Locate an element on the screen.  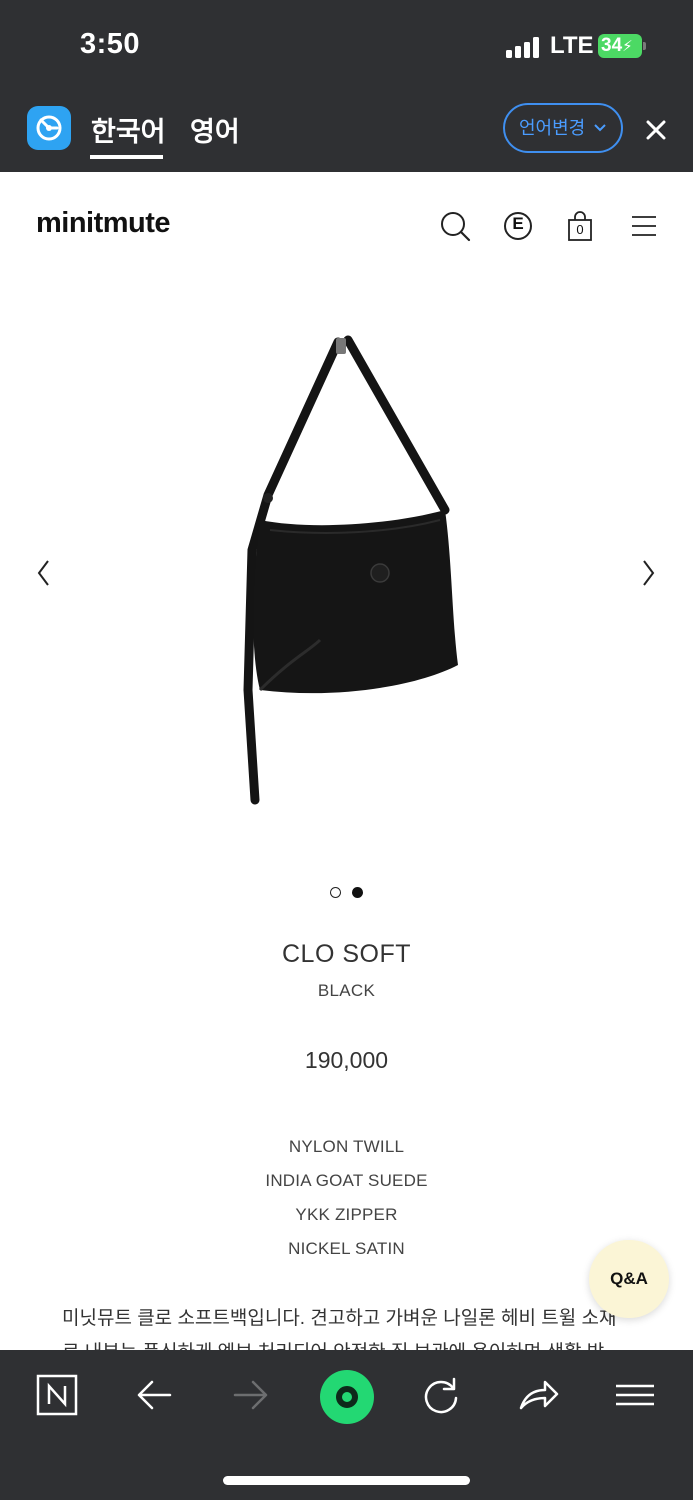
site-logo: minitmute is located at coordinates (103, 223).